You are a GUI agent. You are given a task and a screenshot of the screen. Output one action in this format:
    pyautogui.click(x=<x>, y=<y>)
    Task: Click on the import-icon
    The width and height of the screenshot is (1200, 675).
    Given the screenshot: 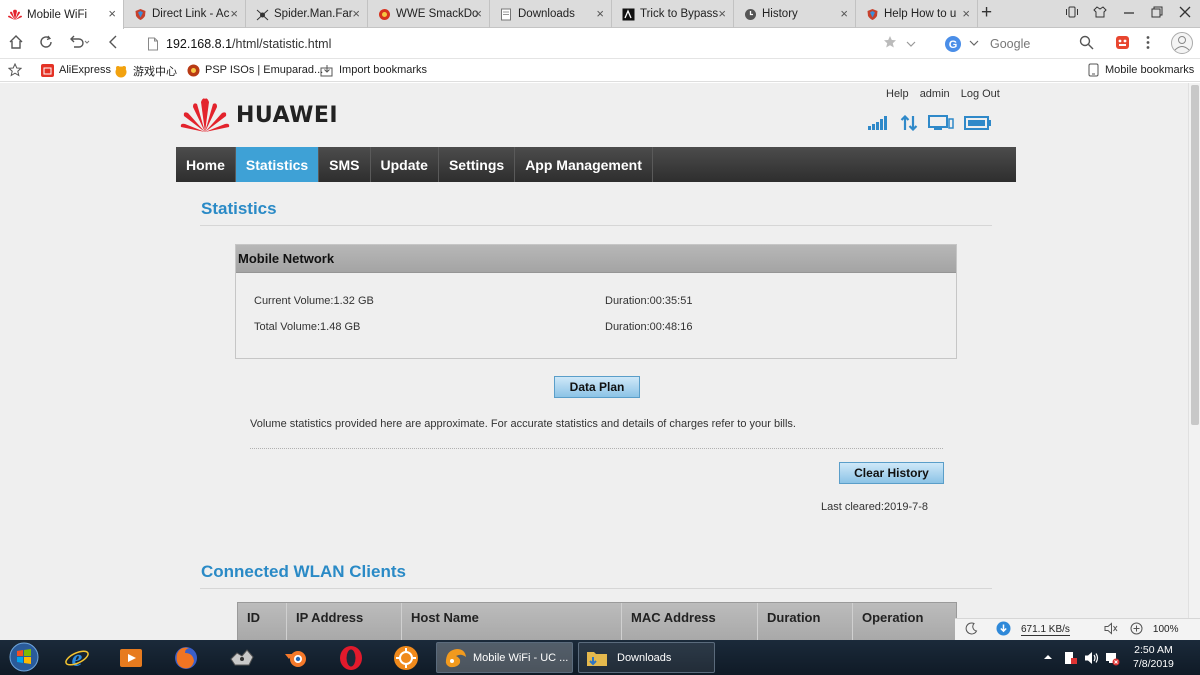 What is the action you would take?
    pyautogui.click(x=327, y=70)
    